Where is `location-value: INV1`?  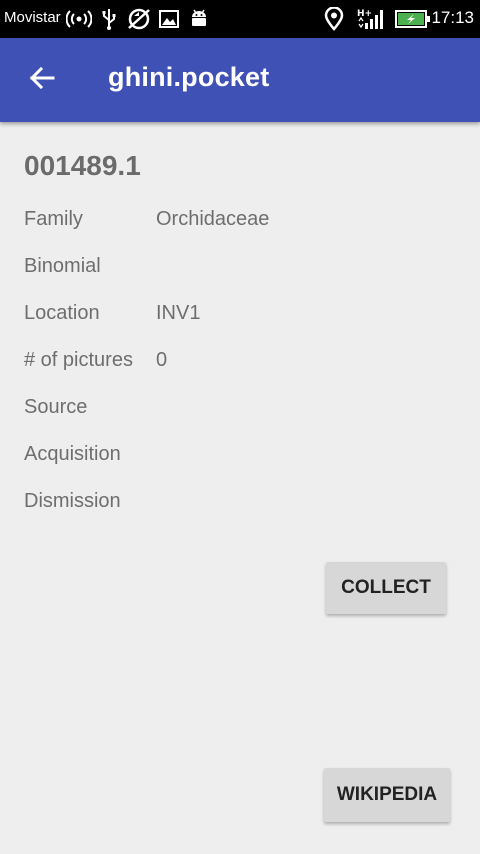 location-value: INV1 is located at coordinates (178, 313).